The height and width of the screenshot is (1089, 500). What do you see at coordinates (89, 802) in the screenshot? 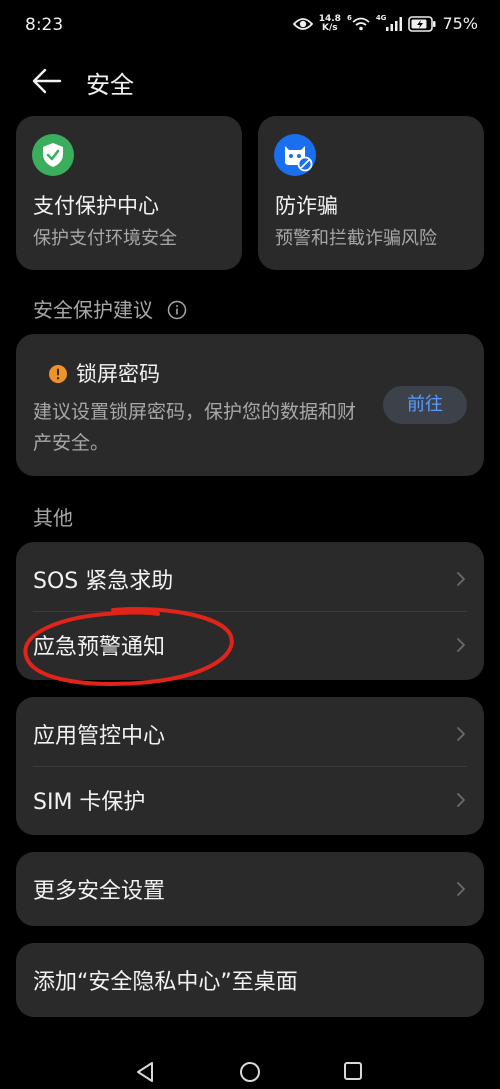
I see `sim-protection-label: SIM 卡保护` at bounding box center [89, 802].